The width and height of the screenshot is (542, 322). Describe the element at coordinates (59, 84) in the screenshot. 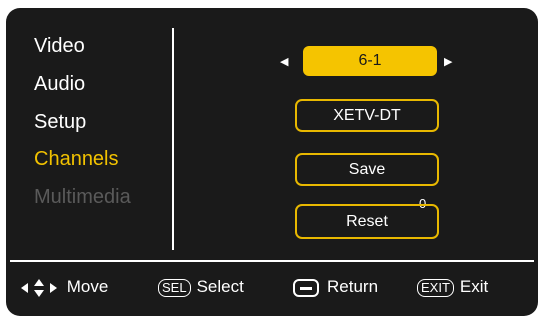

I see `menu-item-audio: Audio` at that location.